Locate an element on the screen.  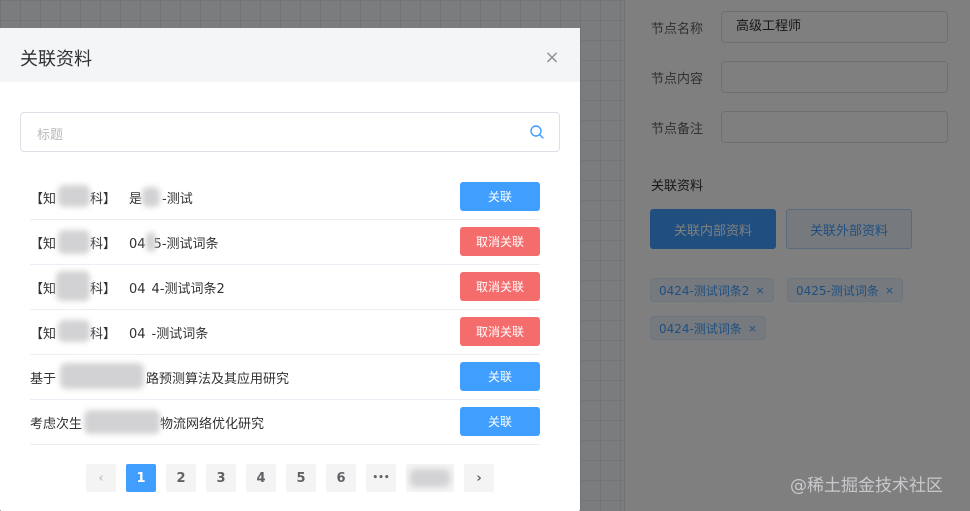
dialog-header: 关联资料 × is located at coordinates (290, 55).